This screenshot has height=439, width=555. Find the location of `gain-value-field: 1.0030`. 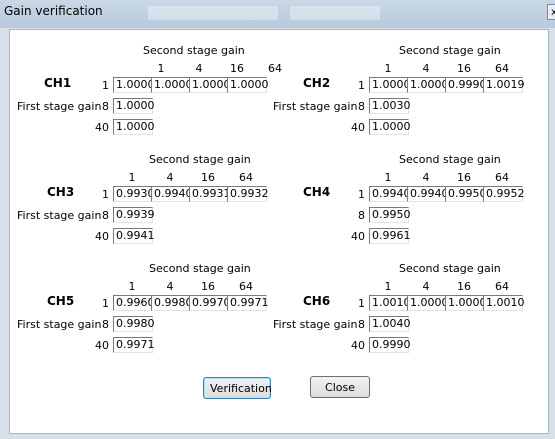

gain-value-field: 1.0030 is located at coordinates (390, 106).